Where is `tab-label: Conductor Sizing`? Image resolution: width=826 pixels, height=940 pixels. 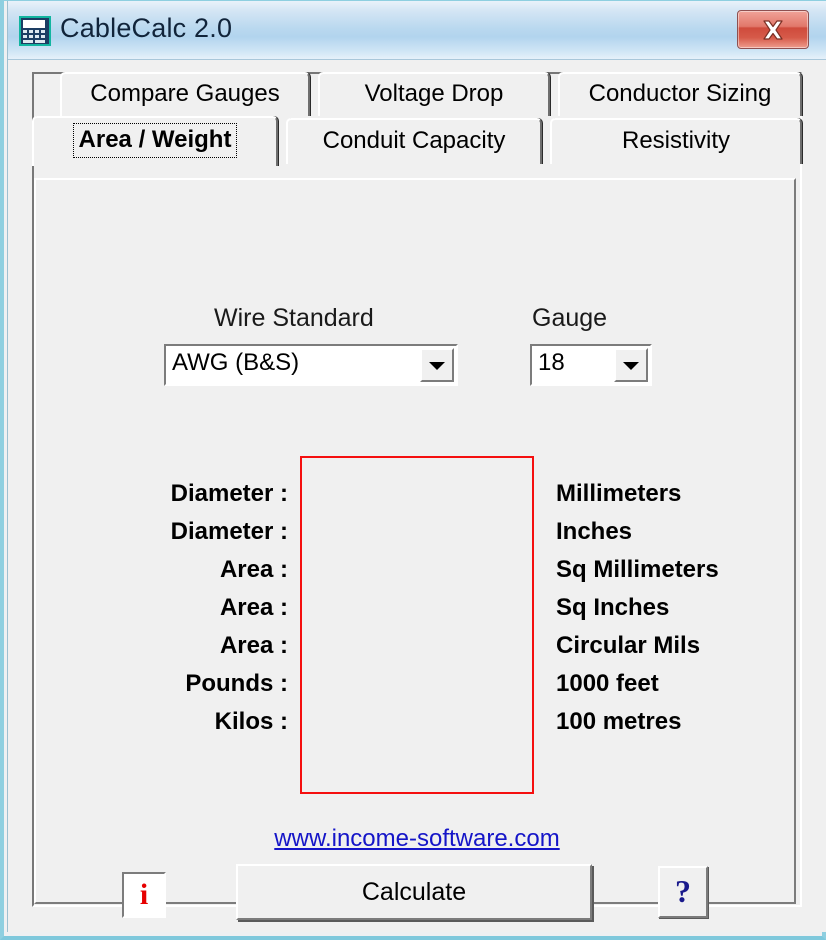
tab-label: Conductor Sizing is located at coordinates (680, 93).